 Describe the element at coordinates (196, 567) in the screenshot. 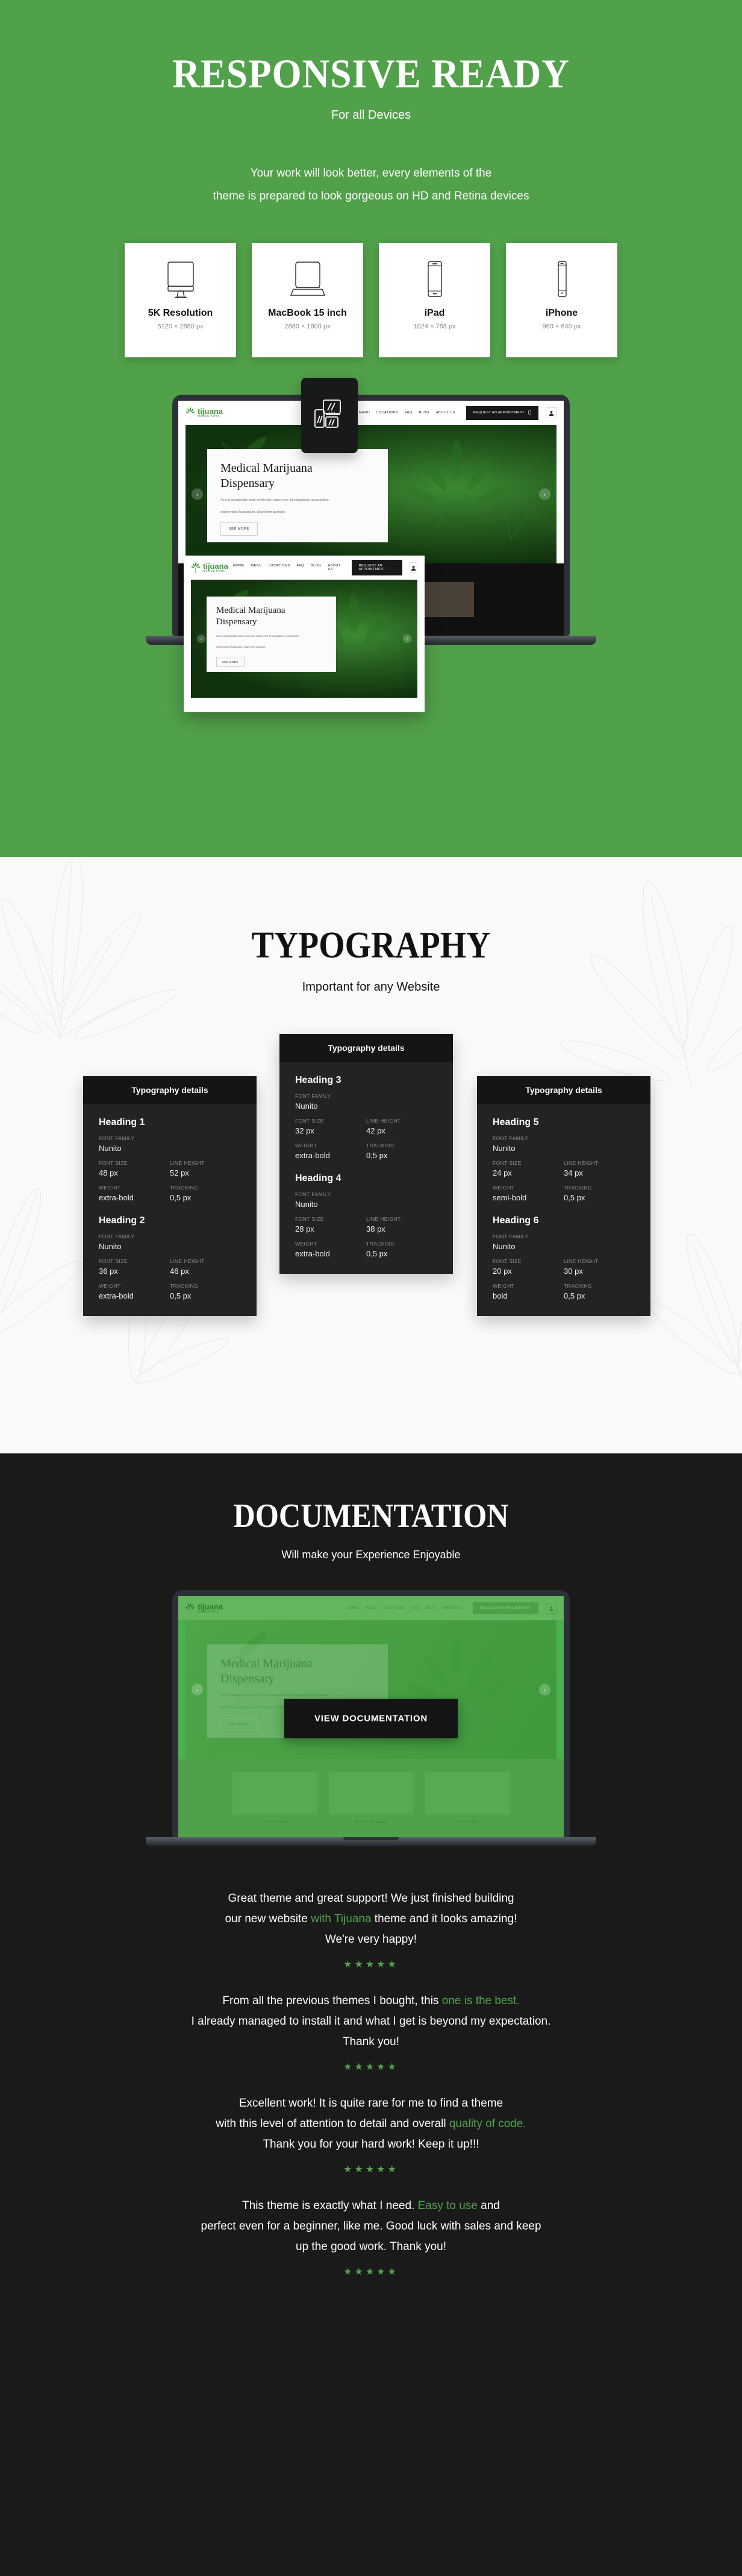

I see `cannabis-leaf-icon` at that location.